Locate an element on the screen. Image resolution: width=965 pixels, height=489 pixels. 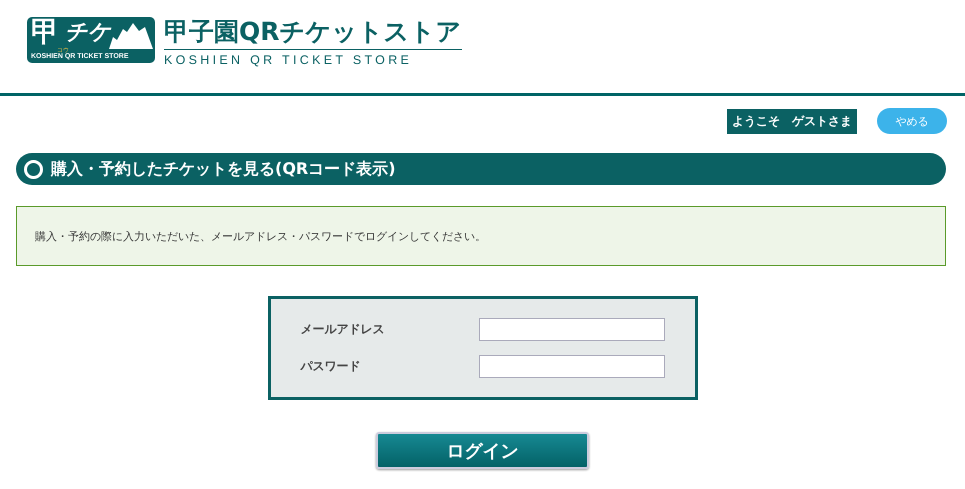
notice-text: 購入・予約の際に入力いただいた、メールアドレス・パスワードでログインしてください。 is located at coordinates (260, 236).